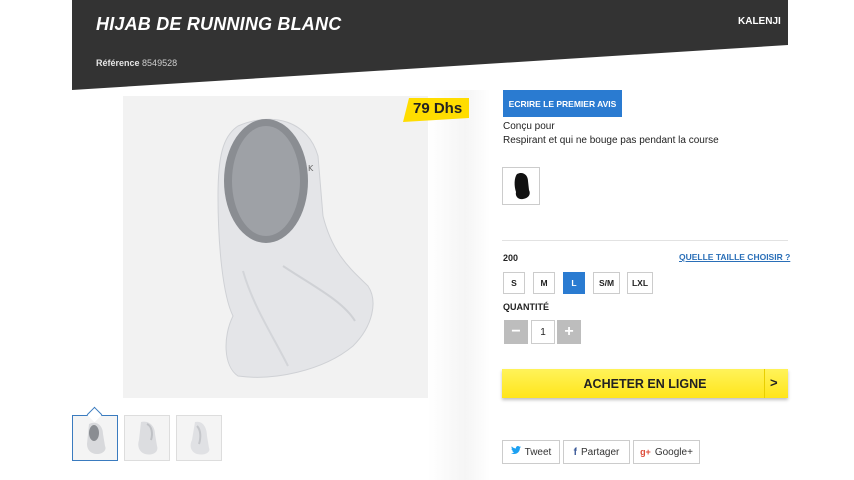 The image size is (854, 480). What do you see at coordinates (640, 283) in the screenshot?
I see `size-option-lxl: LXL` at bounding box center [640, 283].